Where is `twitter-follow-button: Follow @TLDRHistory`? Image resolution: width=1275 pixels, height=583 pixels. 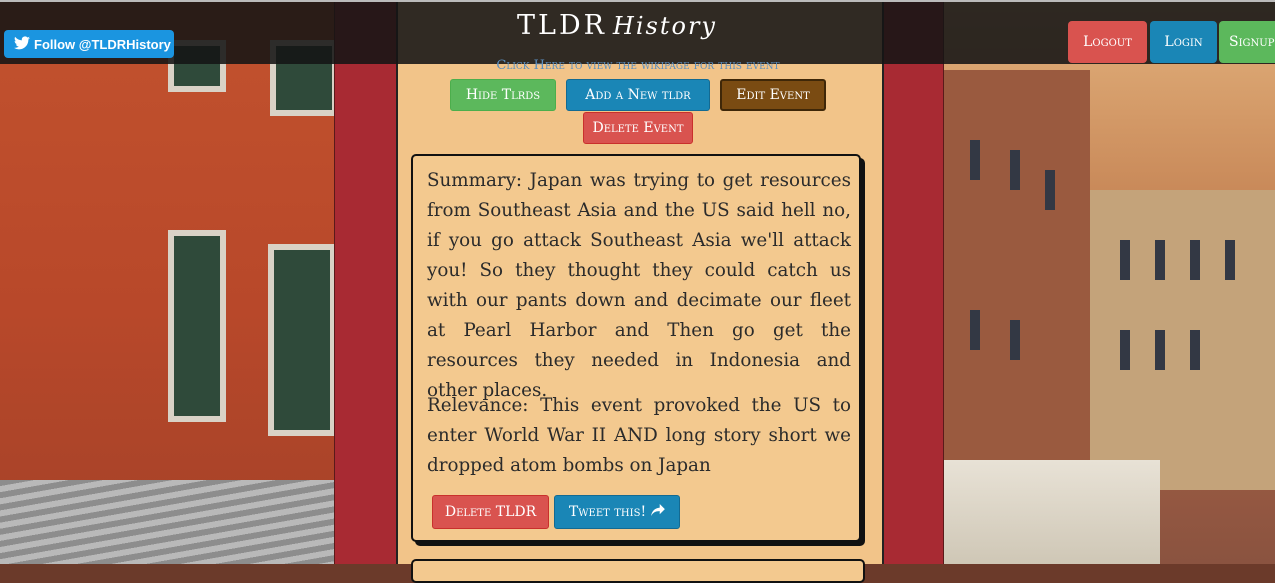 twitter-follow-button: Follow @TLDRHistory is located at coordinates (89, 44).